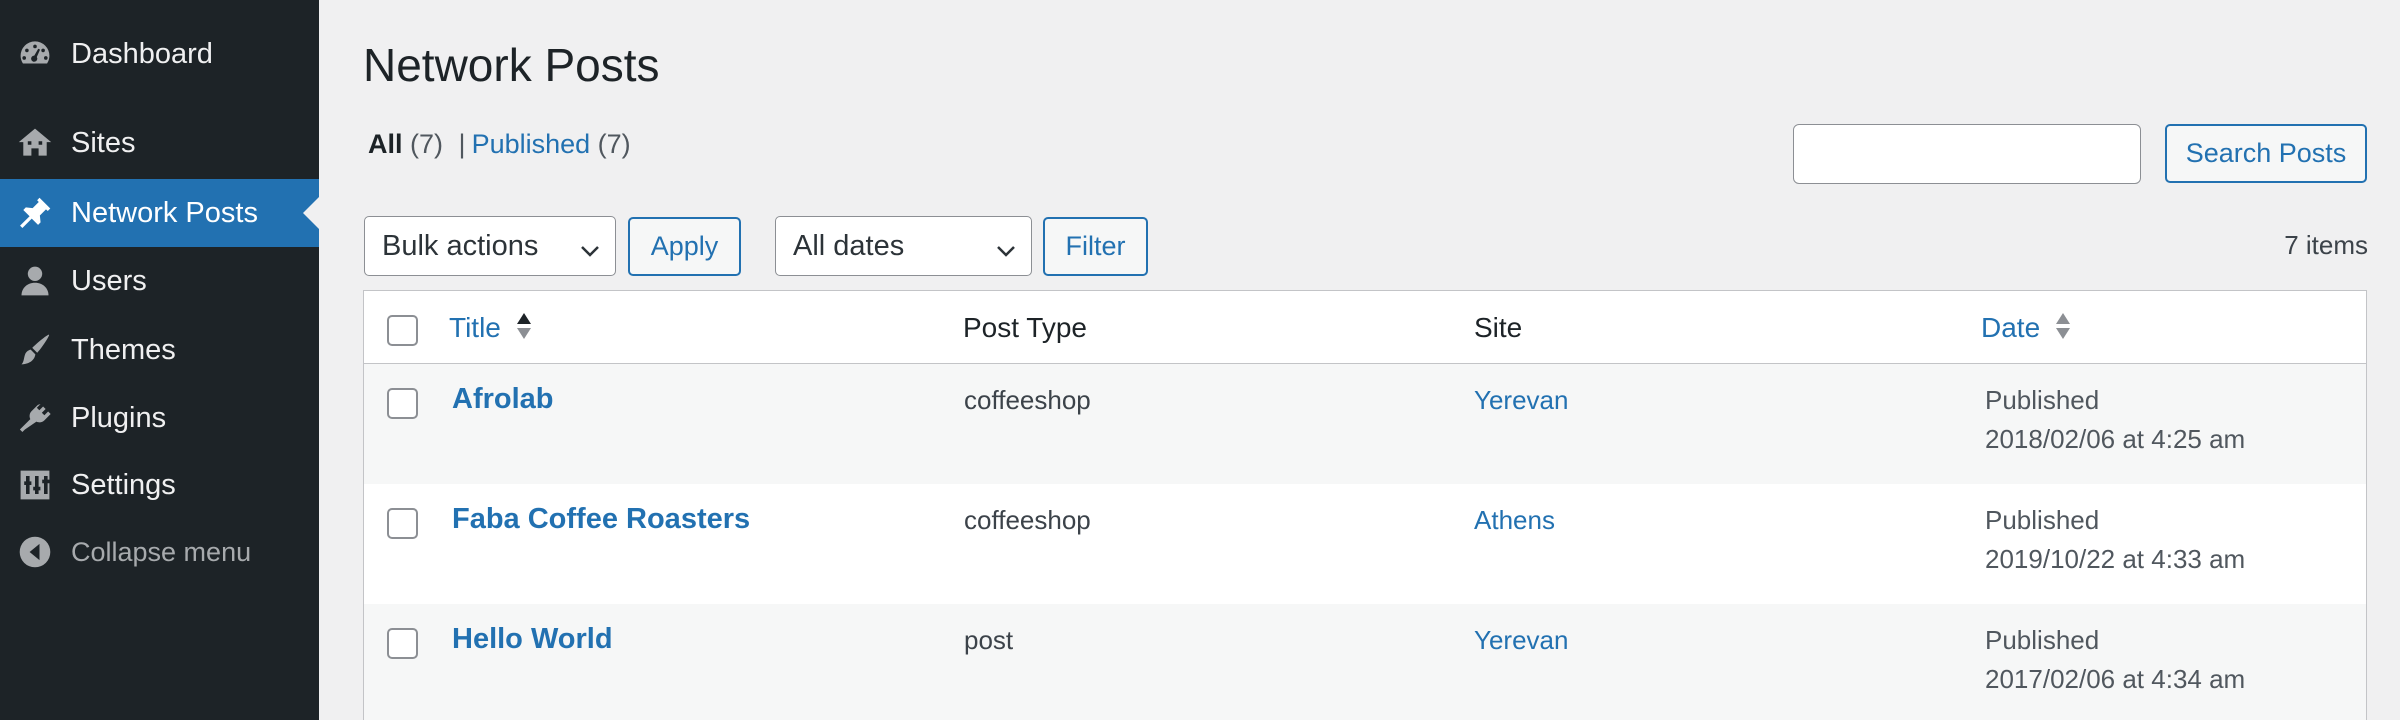 This screenshot has height=720, width=2400. Describe the element at coordinates (2010, 328) in the screenshot. I see `column-date-header: Date` at that location.